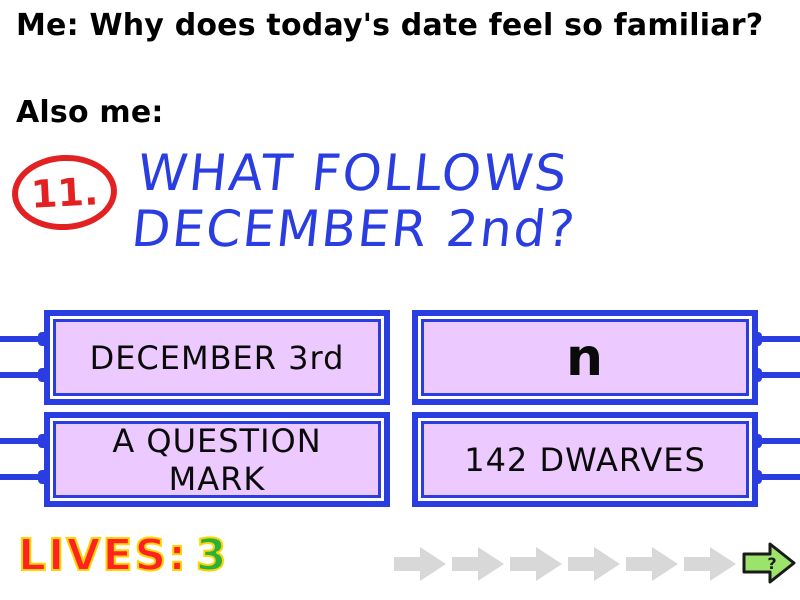 The image size is (800, 600). What do you see at coordinates (353, 173) in the screenshot?
I see `question-line-1: WHAT FOLLOWS` at bounding box center [353, 173].